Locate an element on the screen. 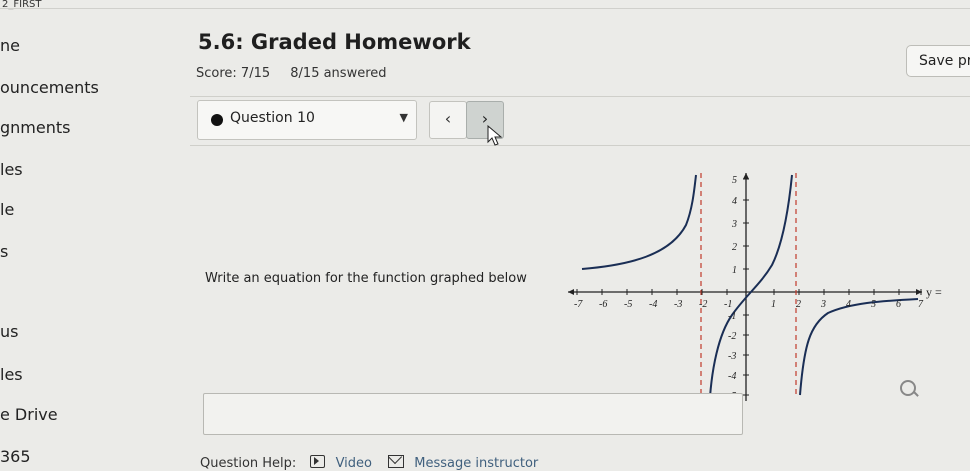 Image resolution: width=970 pixels, height=471 pixels. sidebar-item: 365 is located at coordinates (15, 456).